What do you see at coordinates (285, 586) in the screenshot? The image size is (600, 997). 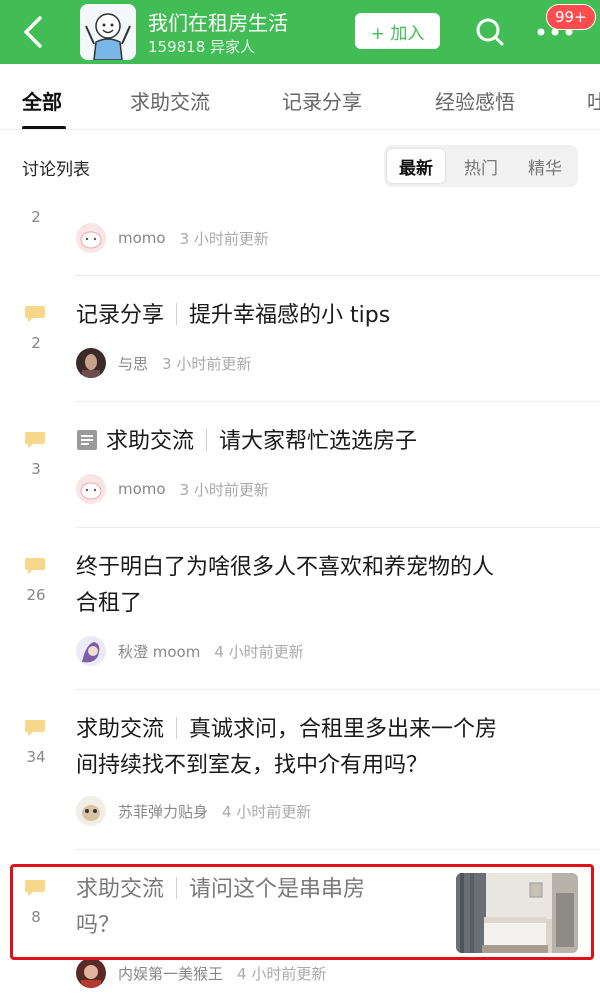 I see `post-title: 终于明白了为啥很多人不喜欢和养宠物的人 合租了` at bounding box center [285, 586].